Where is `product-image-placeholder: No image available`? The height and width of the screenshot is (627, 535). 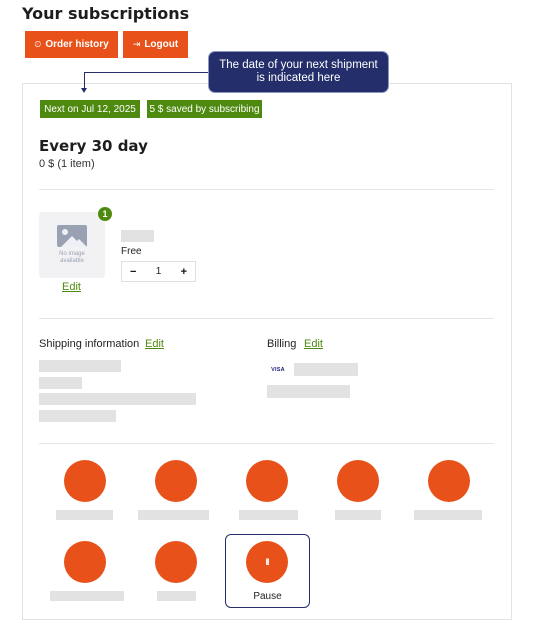
product-image-placeholder: No image available is located at coordinates (72, 245).